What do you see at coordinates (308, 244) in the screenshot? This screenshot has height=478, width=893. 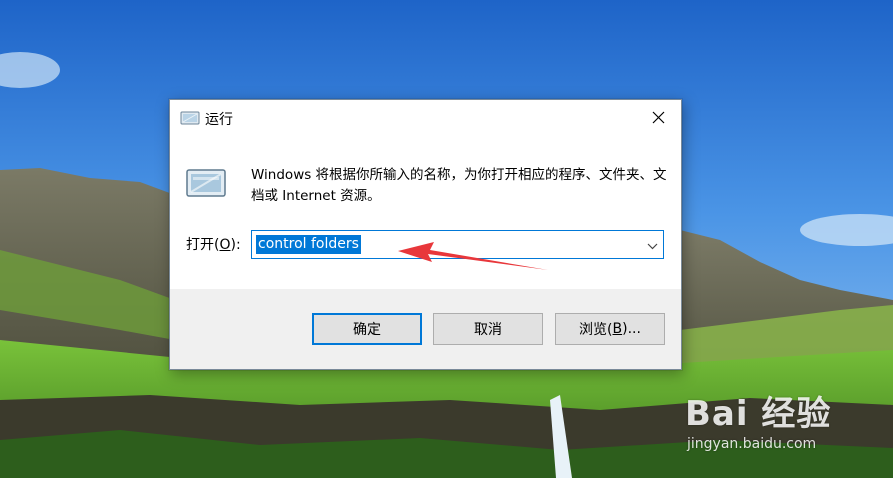 I see `command-input-text: control folders` at bounding box center [308, 244].